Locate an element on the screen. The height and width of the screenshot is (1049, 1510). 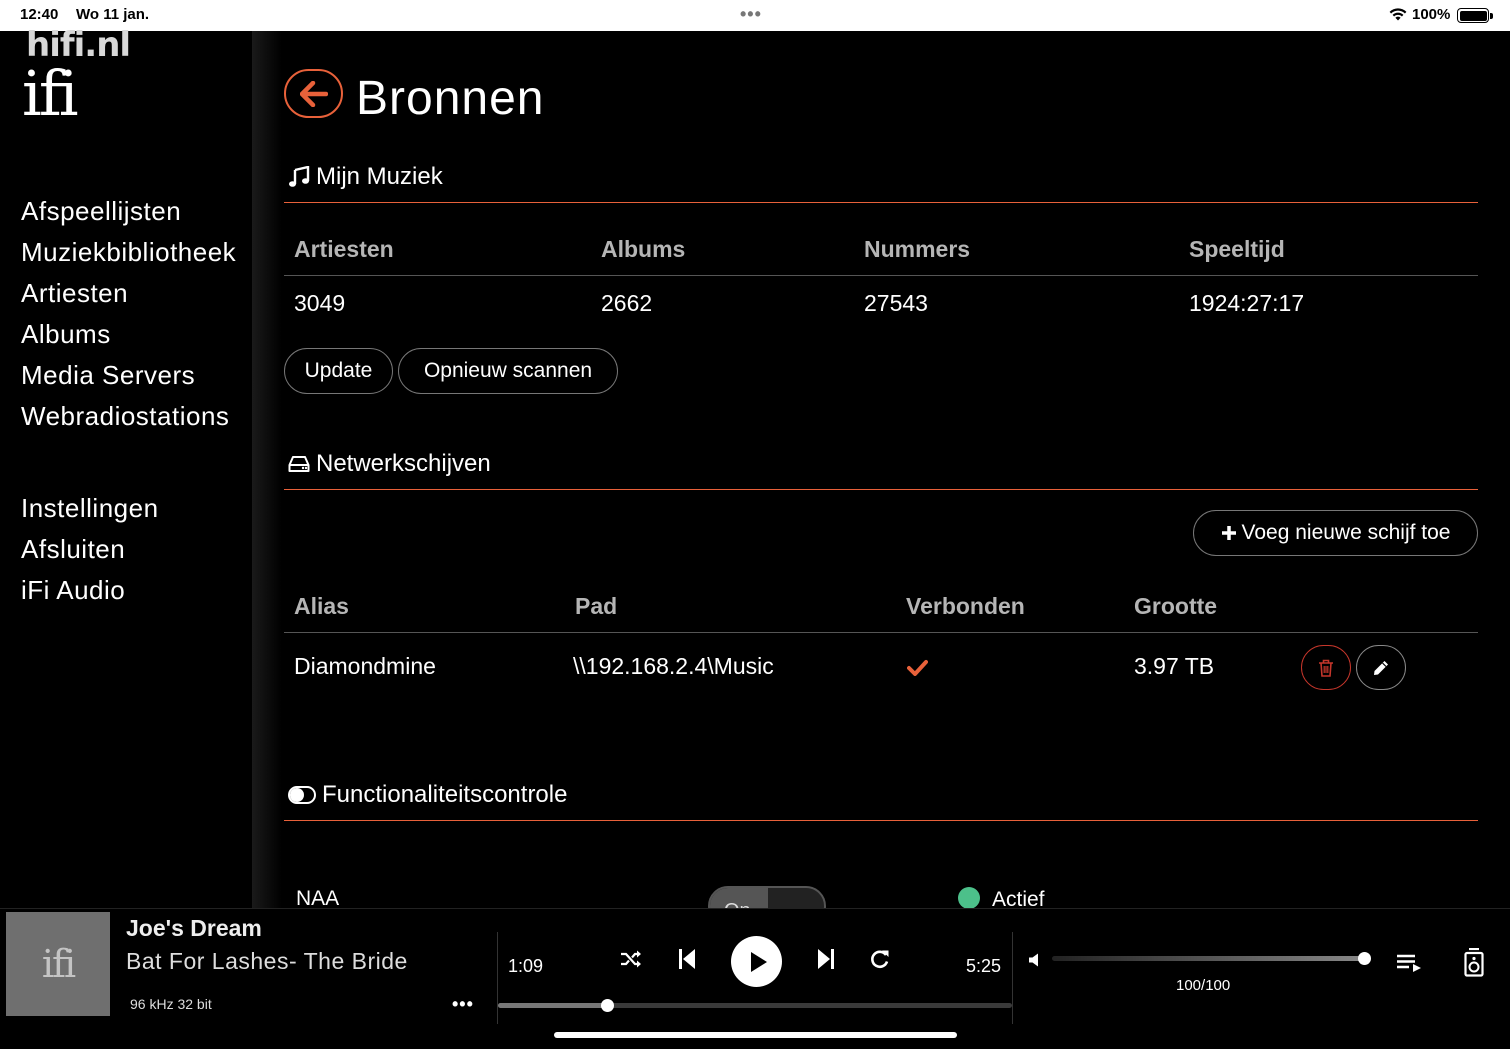
trash-icon is located at coordinates (1326, 668).